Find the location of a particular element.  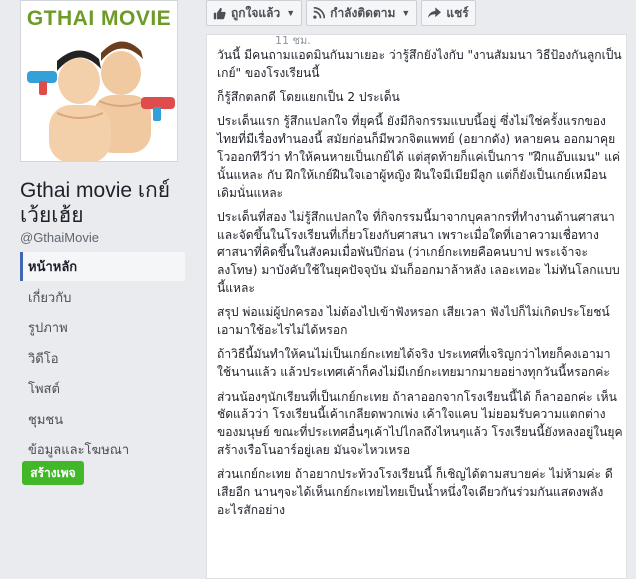

like-button: ถูกใจแล้ว ▼ is located at coordinates (254, 13).